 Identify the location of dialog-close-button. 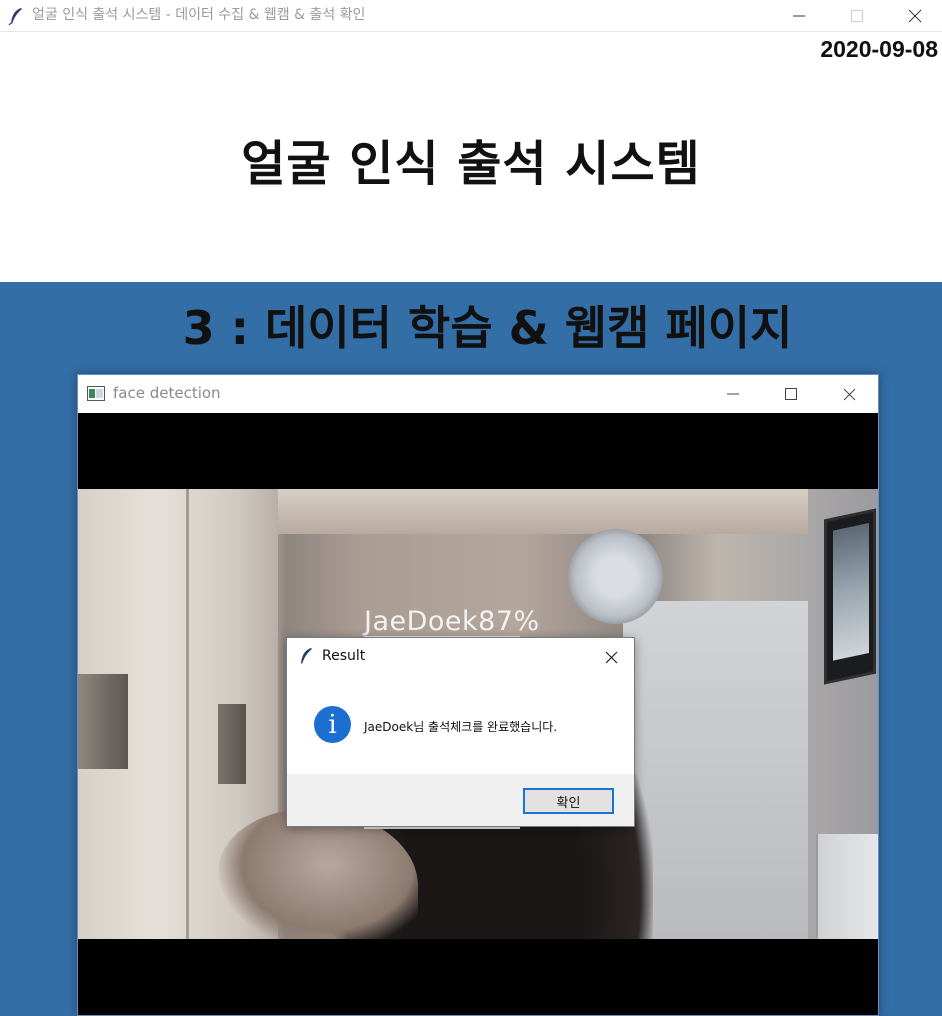
(611, 657).